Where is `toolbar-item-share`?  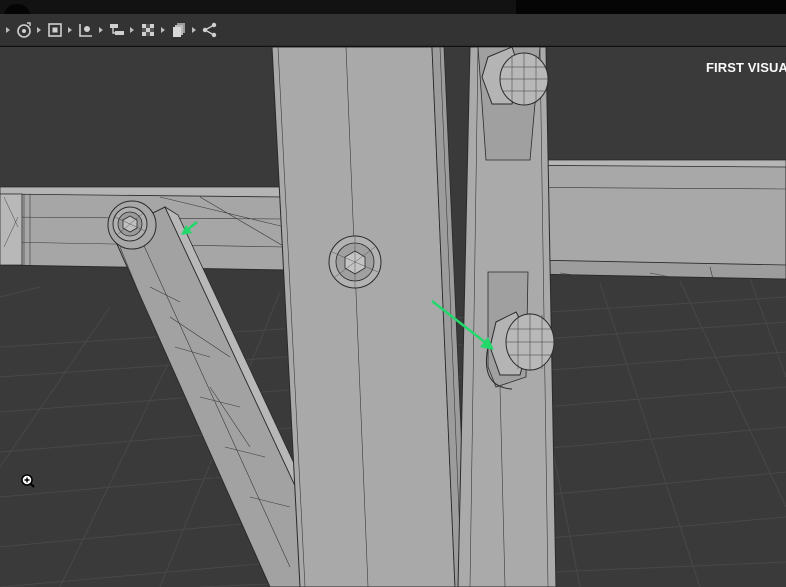 toolbar-item-share is located at coordinates (205, 30).